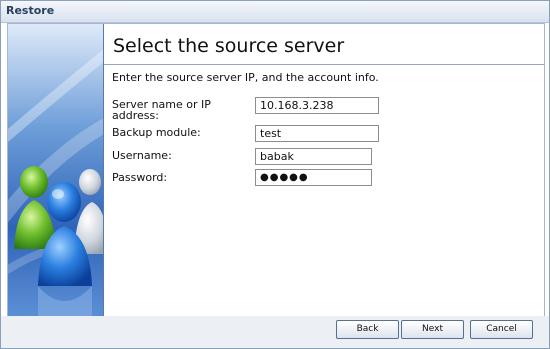 This screenshot has width=550, height=349. Describe the element at coordinates (156, 132) in the screenshot. I see `backup-module-label: Backup module:` at that location.